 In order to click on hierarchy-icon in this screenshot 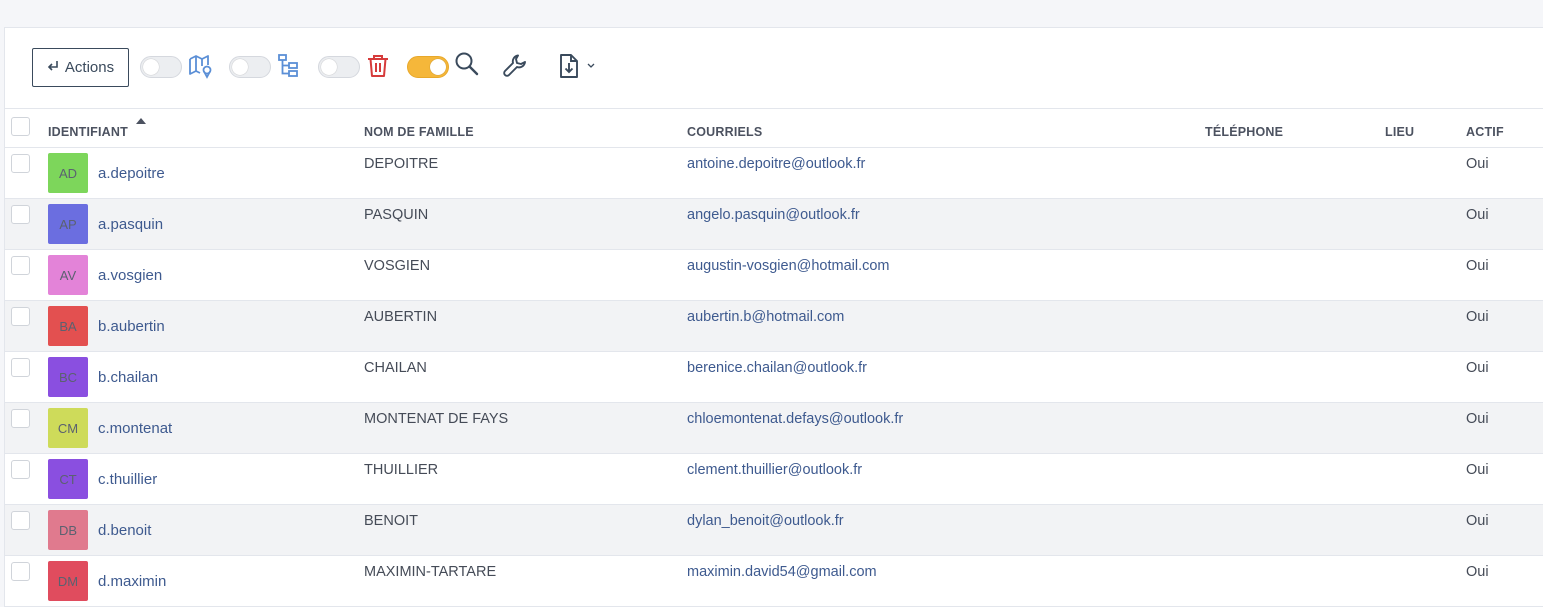, I will do `click(289, 66)`.